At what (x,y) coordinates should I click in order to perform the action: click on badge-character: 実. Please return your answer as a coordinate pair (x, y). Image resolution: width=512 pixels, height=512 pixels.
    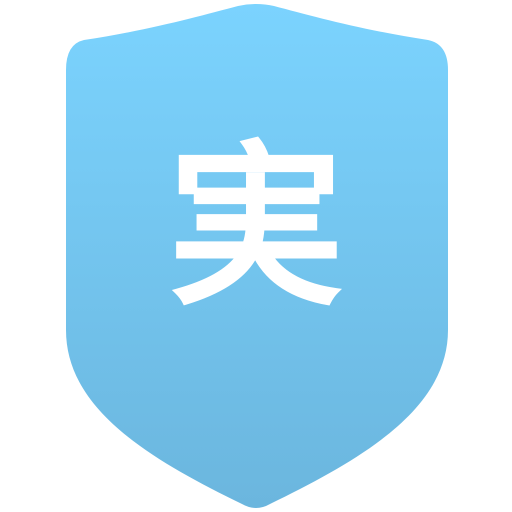
    Looking at the image, I should click on (255, 227).